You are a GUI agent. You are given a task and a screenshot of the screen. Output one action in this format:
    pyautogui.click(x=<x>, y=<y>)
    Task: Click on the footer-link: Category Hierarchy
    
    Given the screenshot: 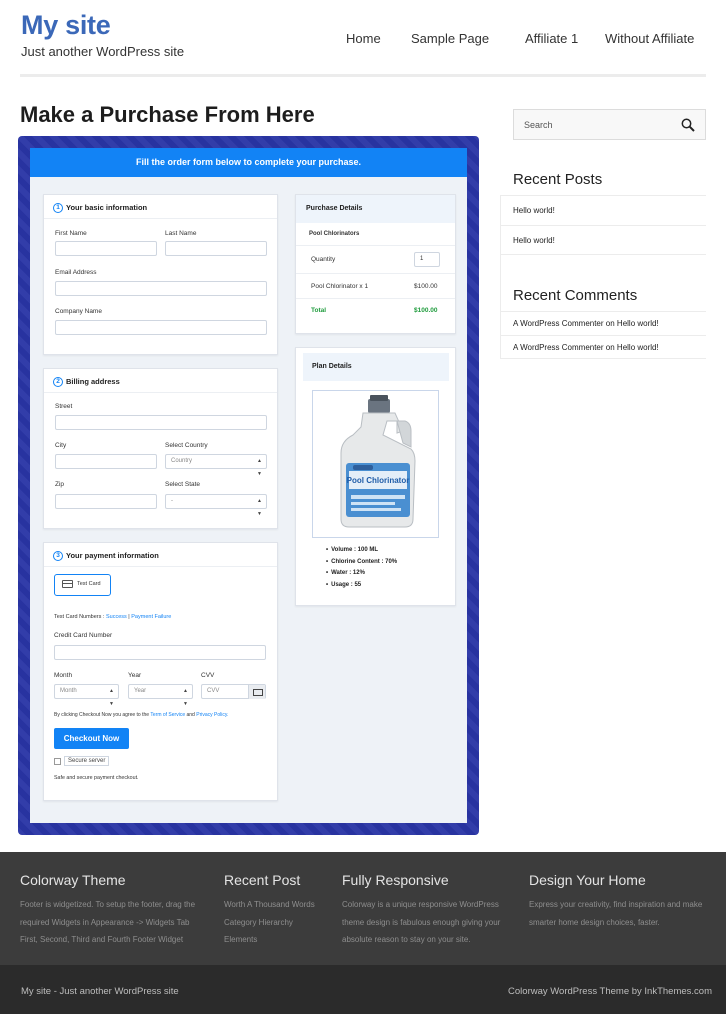 What is the action you would take?
    pyautogui.click(x=269, y=923)
    